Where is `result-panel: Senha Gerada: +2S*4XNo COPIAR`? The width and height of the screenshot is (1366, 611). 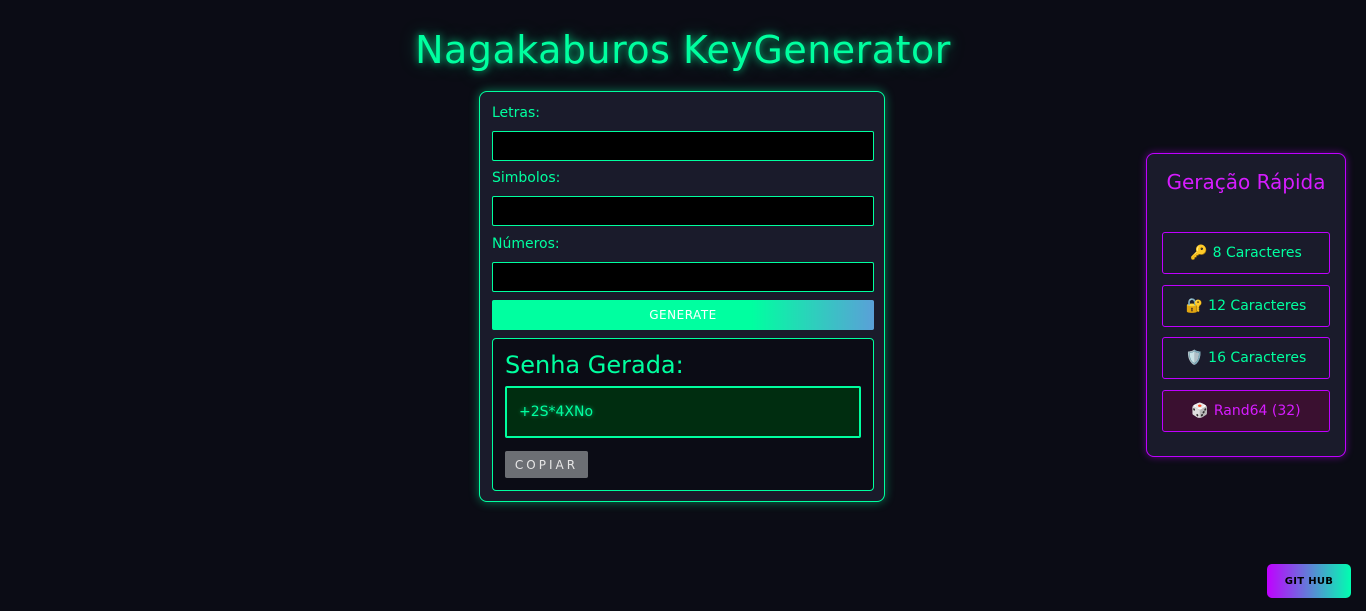
result-panel: Senha Gerada: +2S*4XNo COPIAR is located at coordinates (683, 414).